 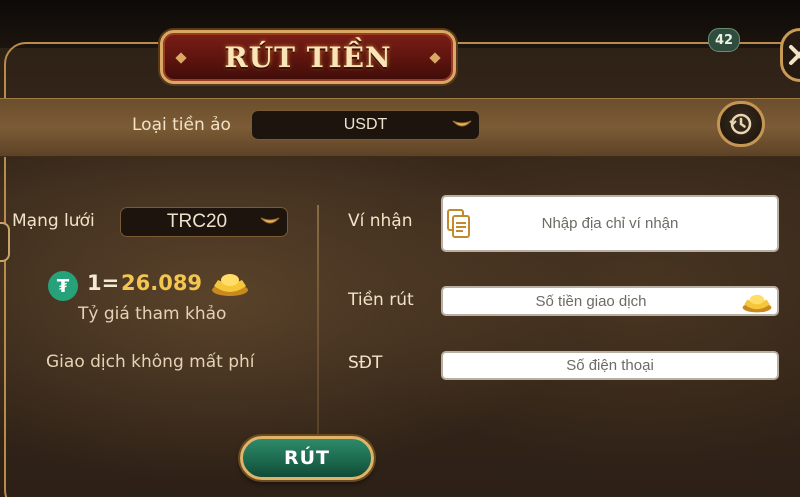 I want to click on network-selected-value: TRC20, so click(x=197, y=221).